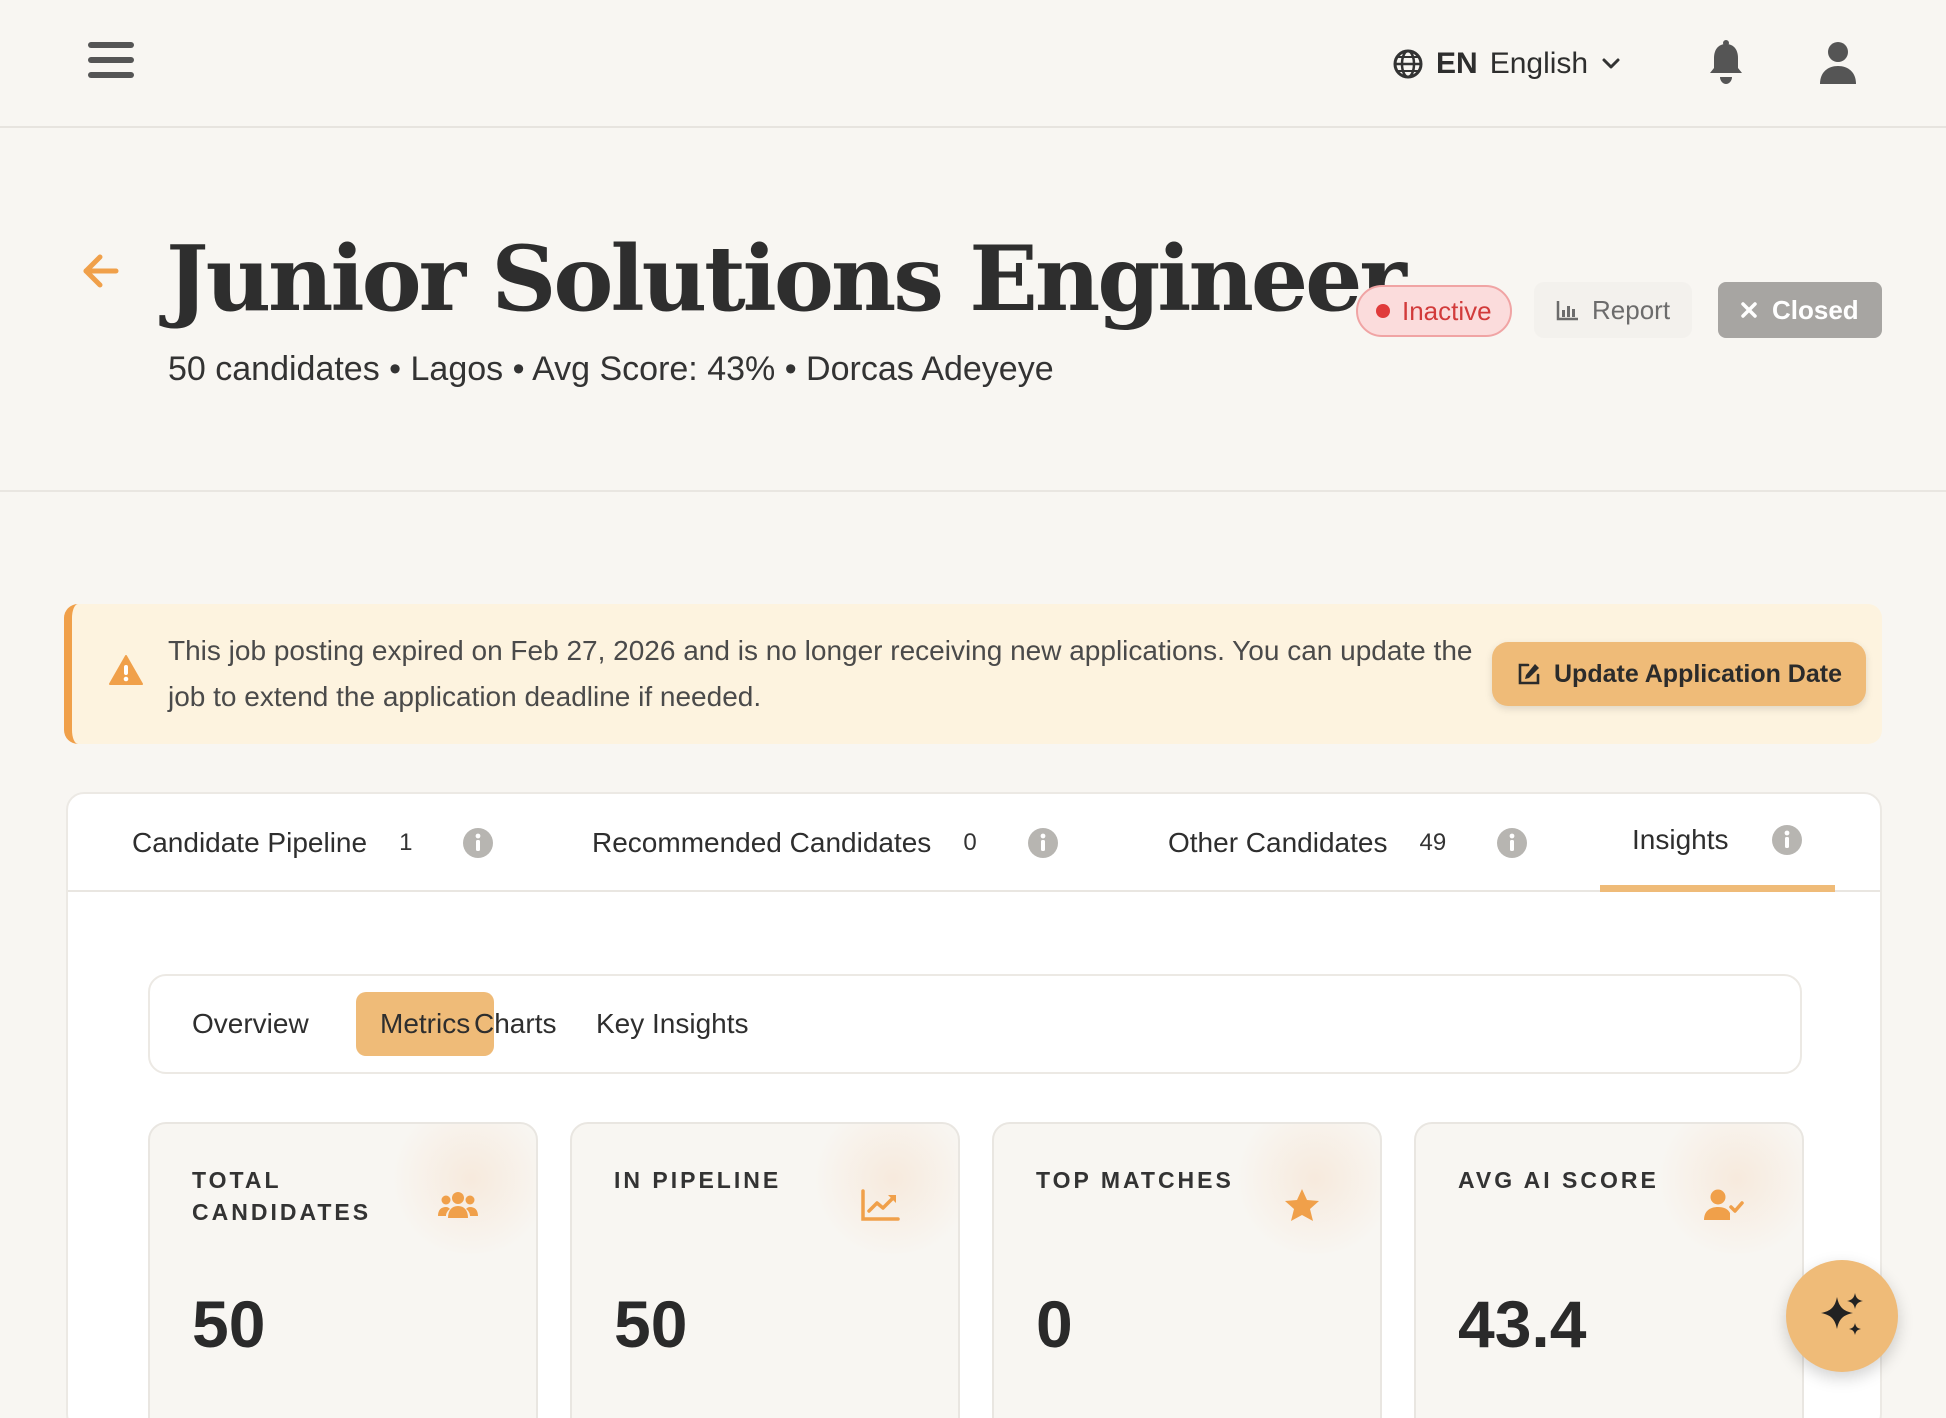  I want to click on metric-label: In Pipeline, so click(698, 1180).